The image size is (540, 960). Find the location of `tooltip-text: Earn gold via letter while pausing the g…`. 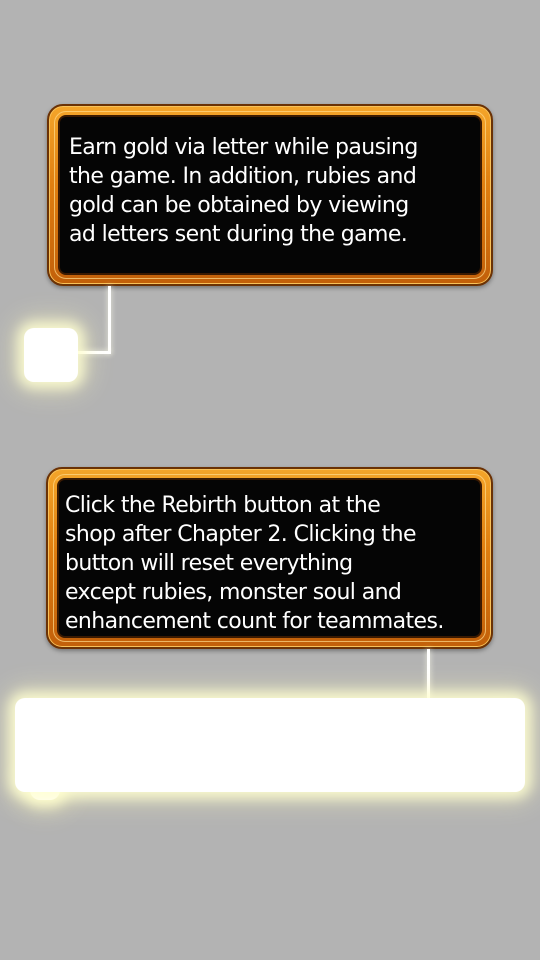

tooltip-text: Earn gold via letter while pausing the g… is located at coordinates (243, 191).